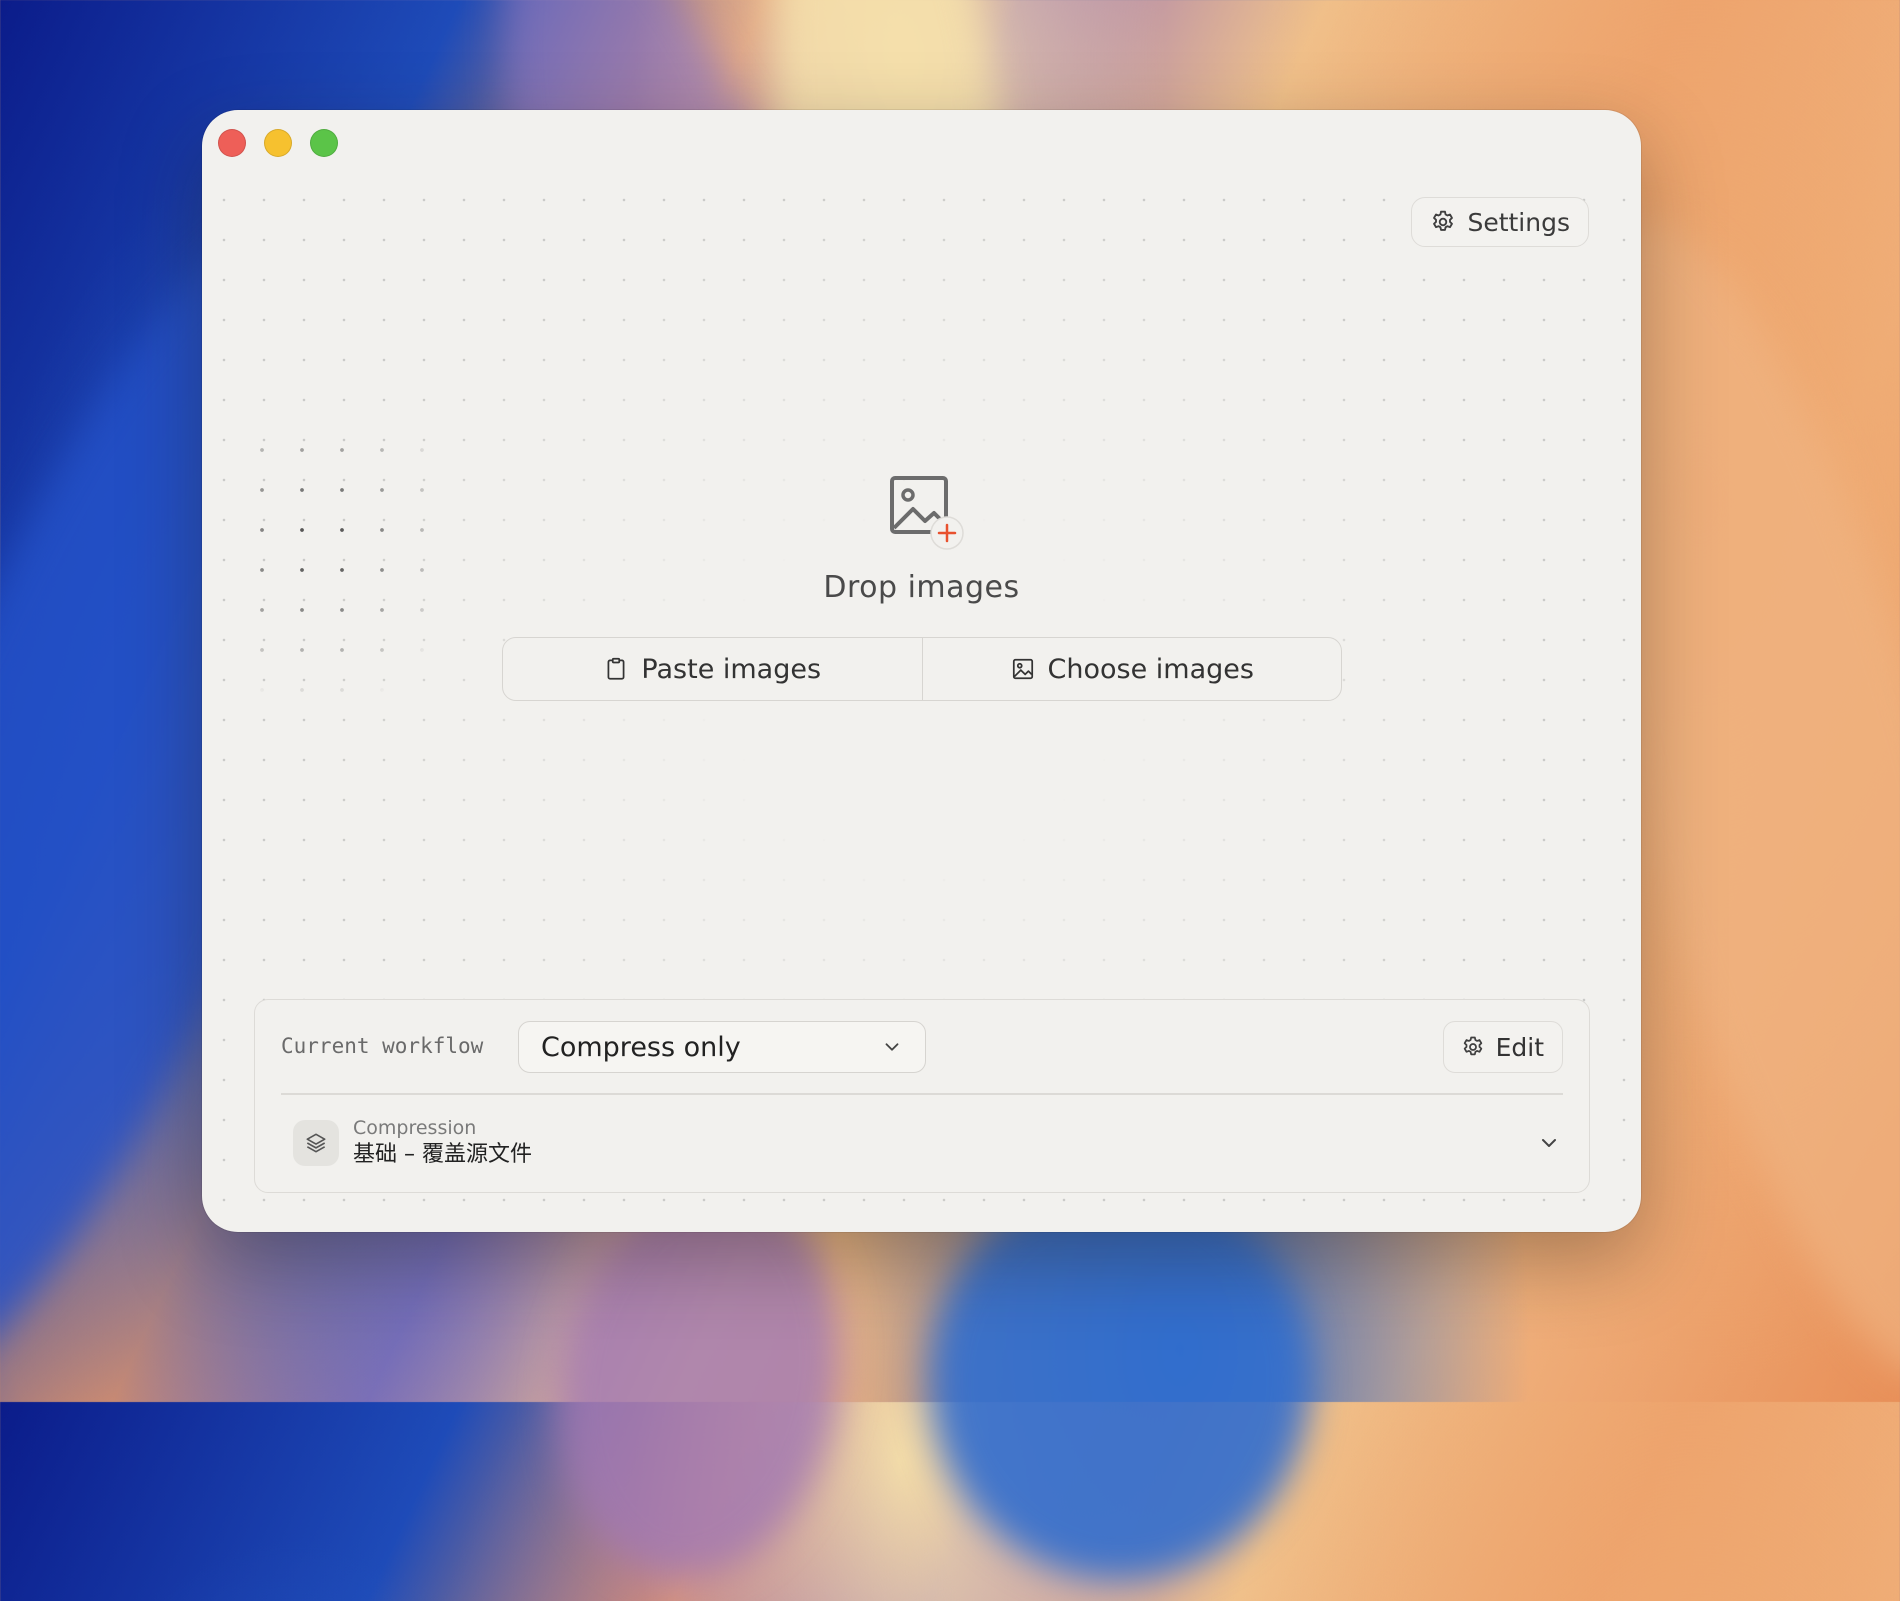  I want to click on import-button-group: Paste images Choose images, so click(922, 669).